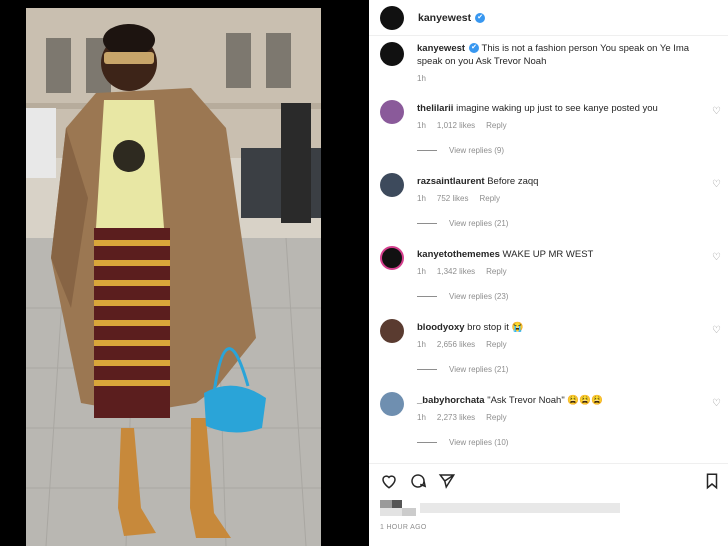  I want to click on caption-avatar, so click(392, 54).